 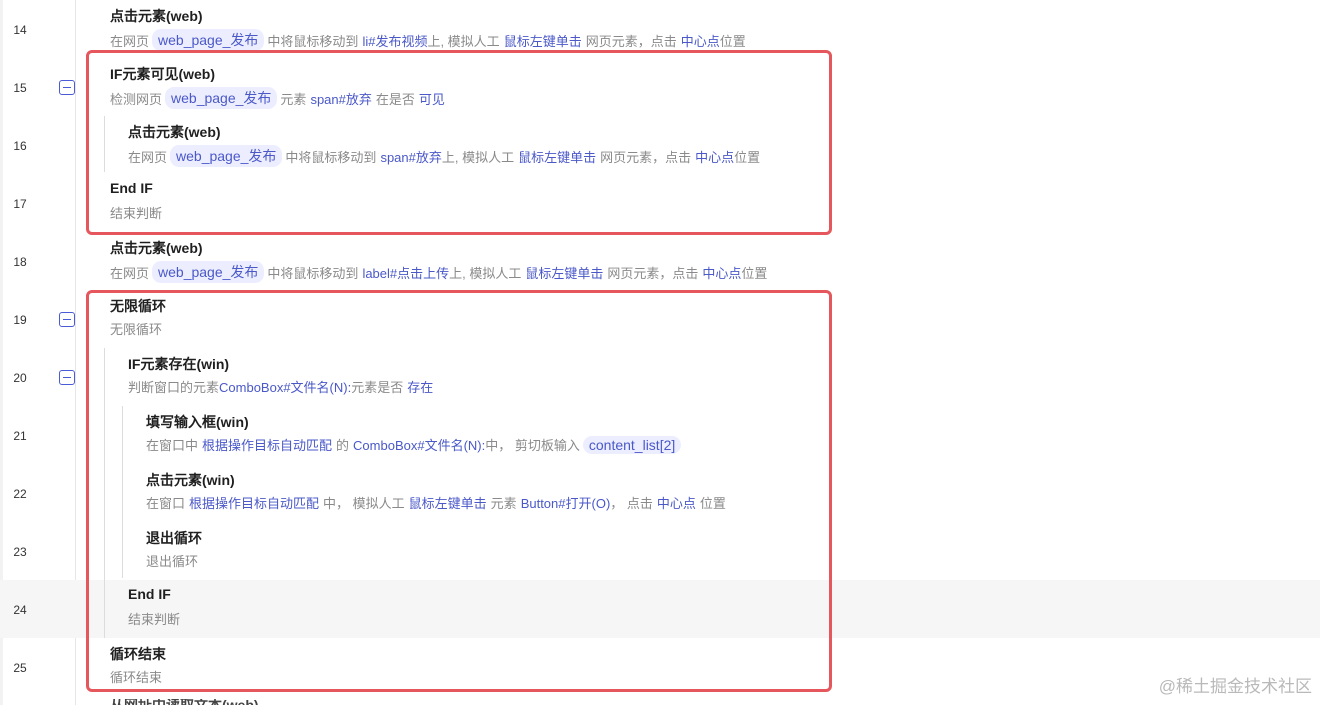 What do you see at coordinates (420, 386) in the screenshot?
I see `param-link: 存在` at bounding box center [420, 386].